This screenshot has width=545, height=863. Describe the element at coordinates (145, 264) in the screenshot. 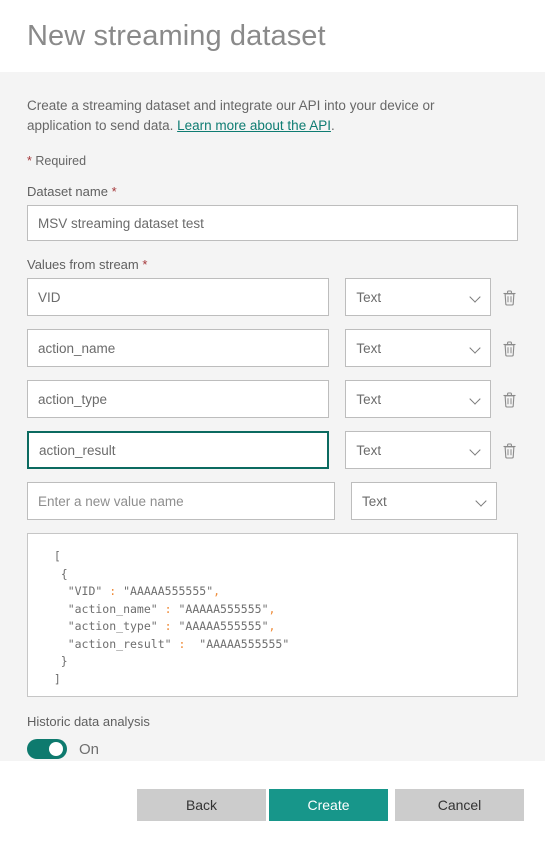

I see `values-required-asterisk: *` at that location.